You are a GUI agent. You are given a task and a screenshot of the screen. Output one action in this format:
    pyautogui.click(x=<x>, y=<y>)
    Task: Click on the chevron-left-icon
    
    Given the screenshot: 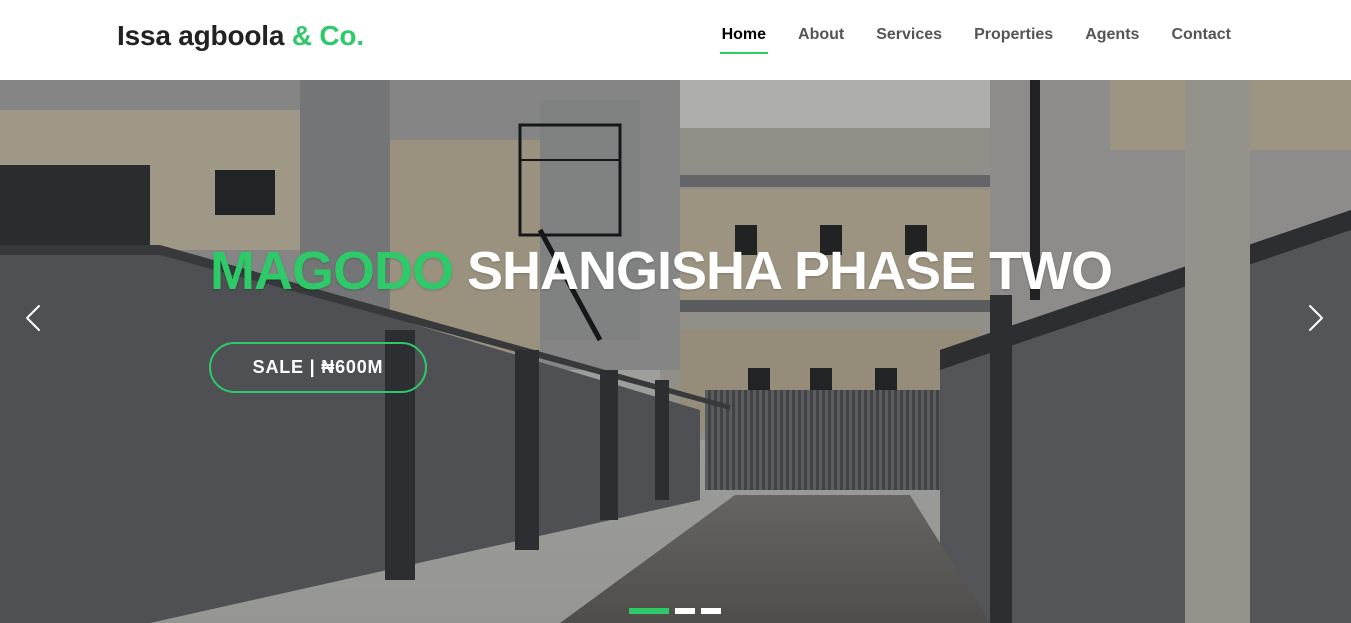 What is the action you would take?
    pyautogui.click(x=33, y=318)
    